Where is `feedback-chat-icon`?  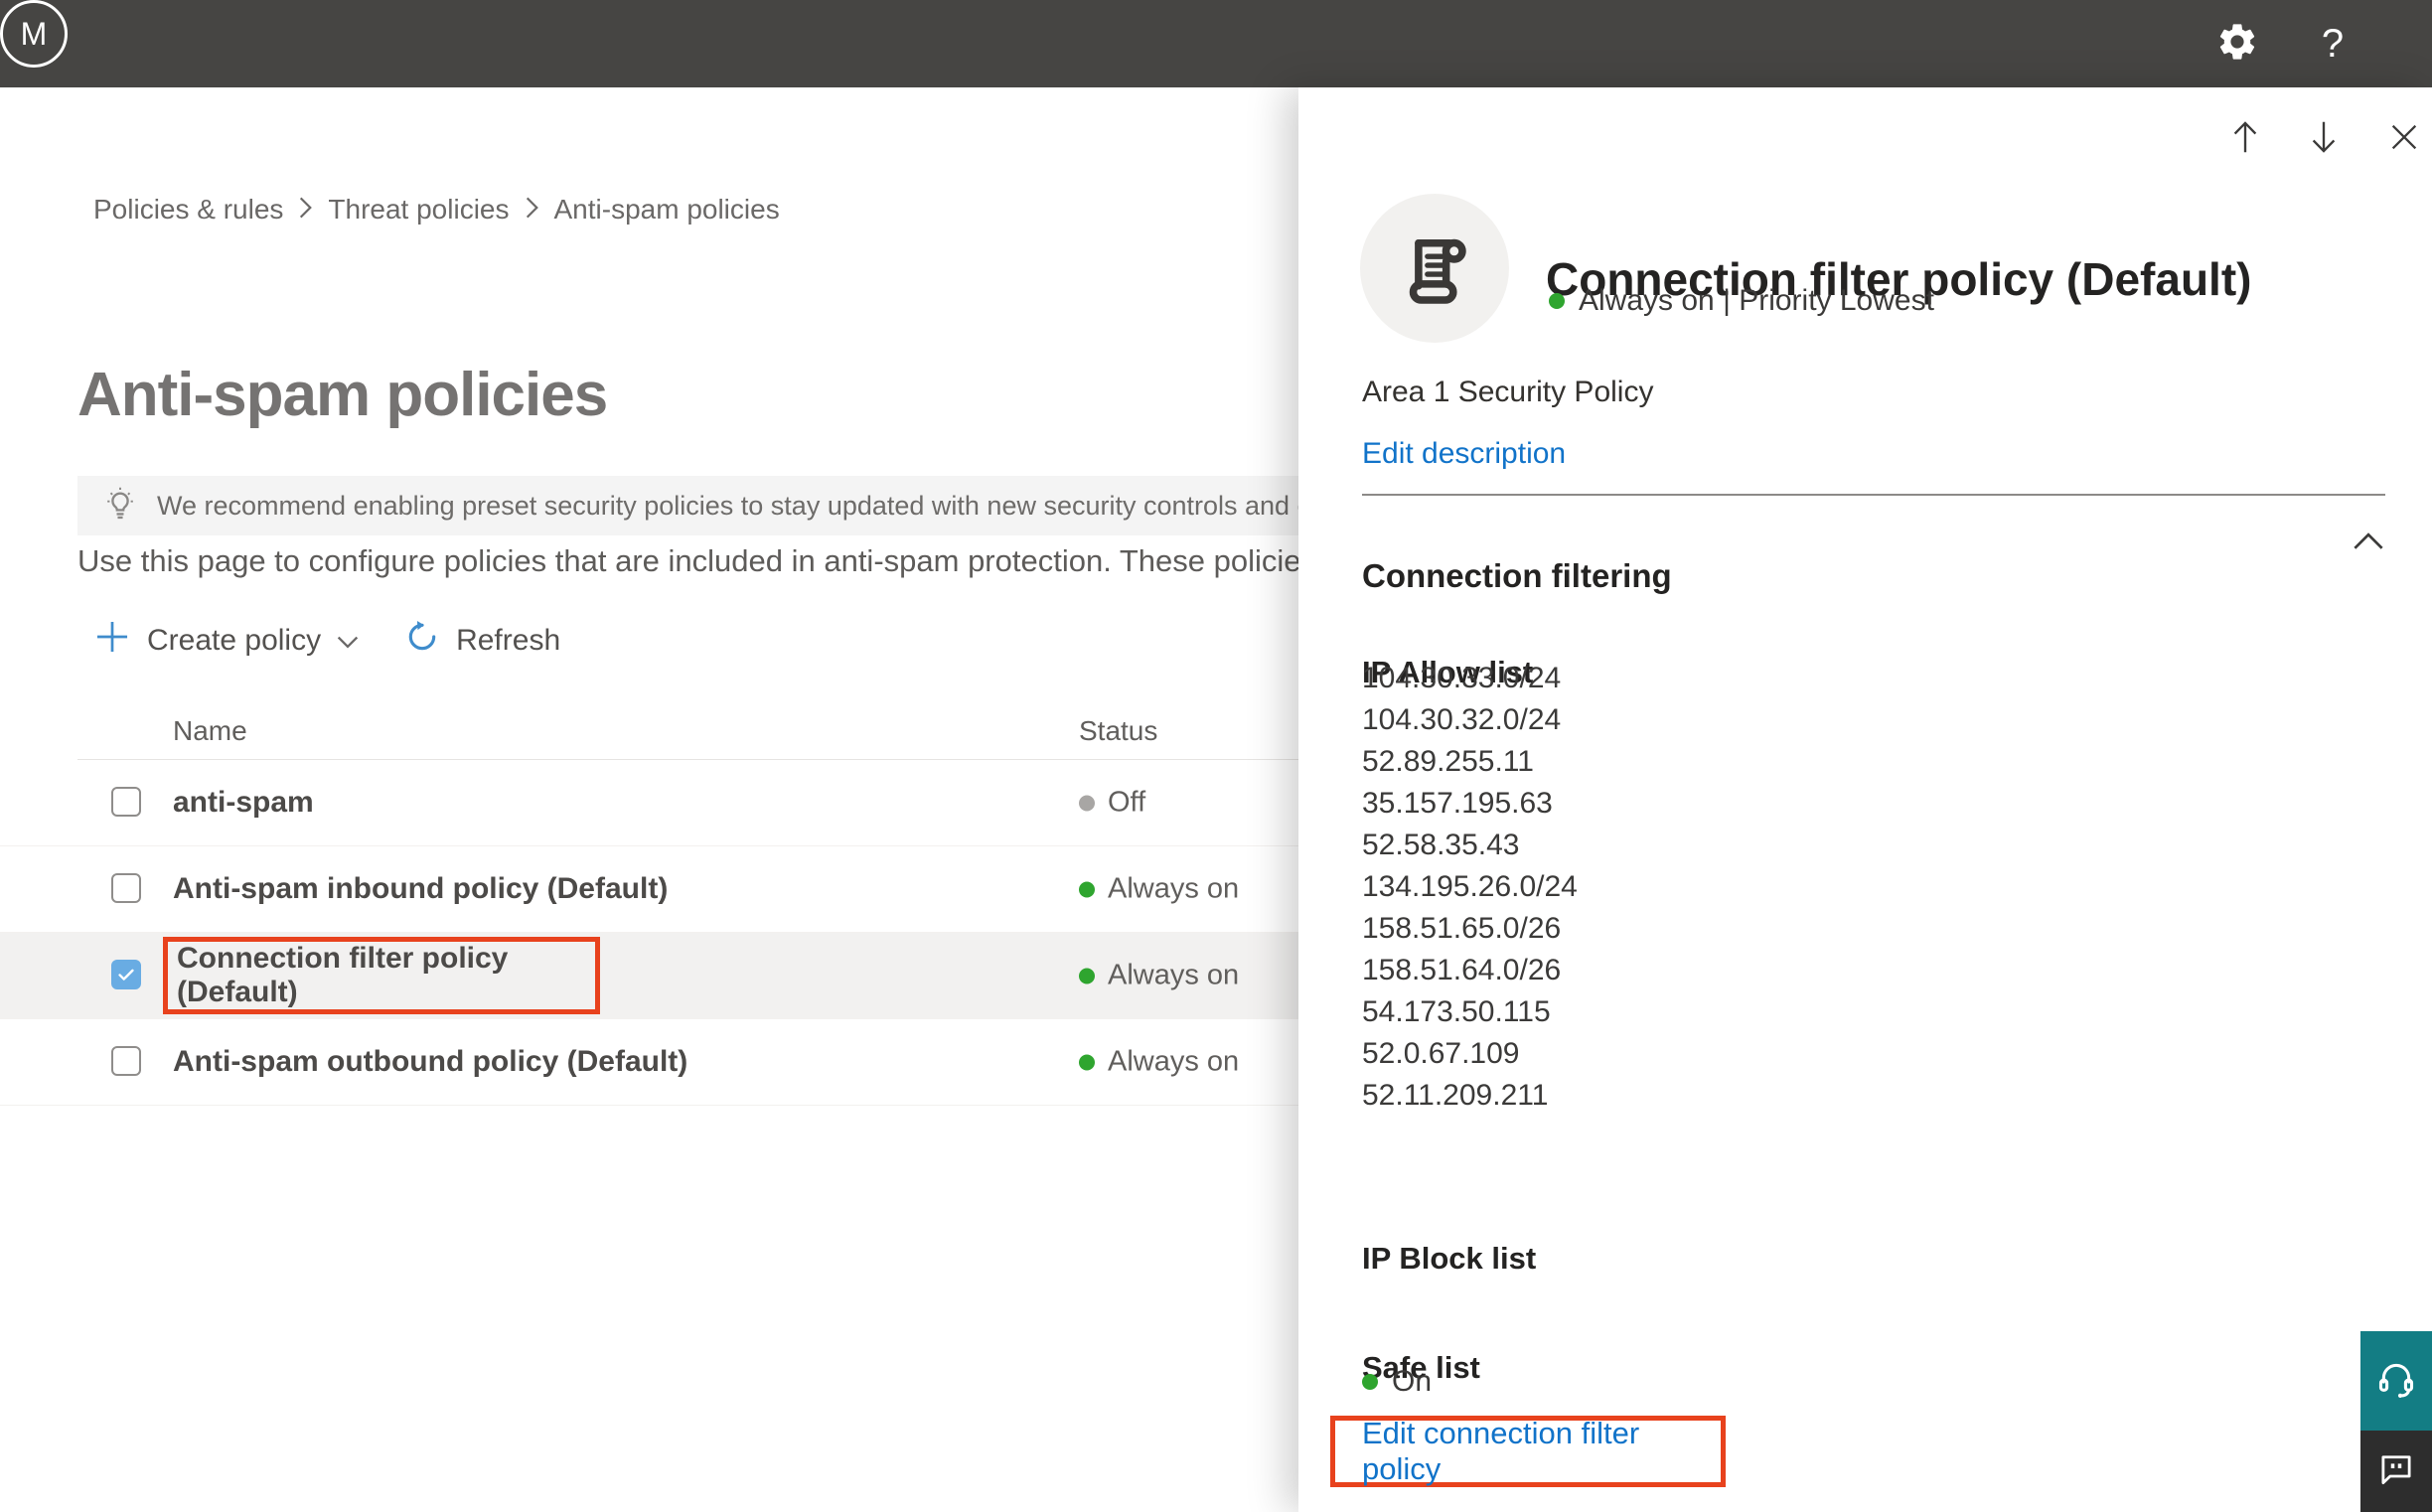
feedback-chat-icon is located at coordinates (2396, 1471).